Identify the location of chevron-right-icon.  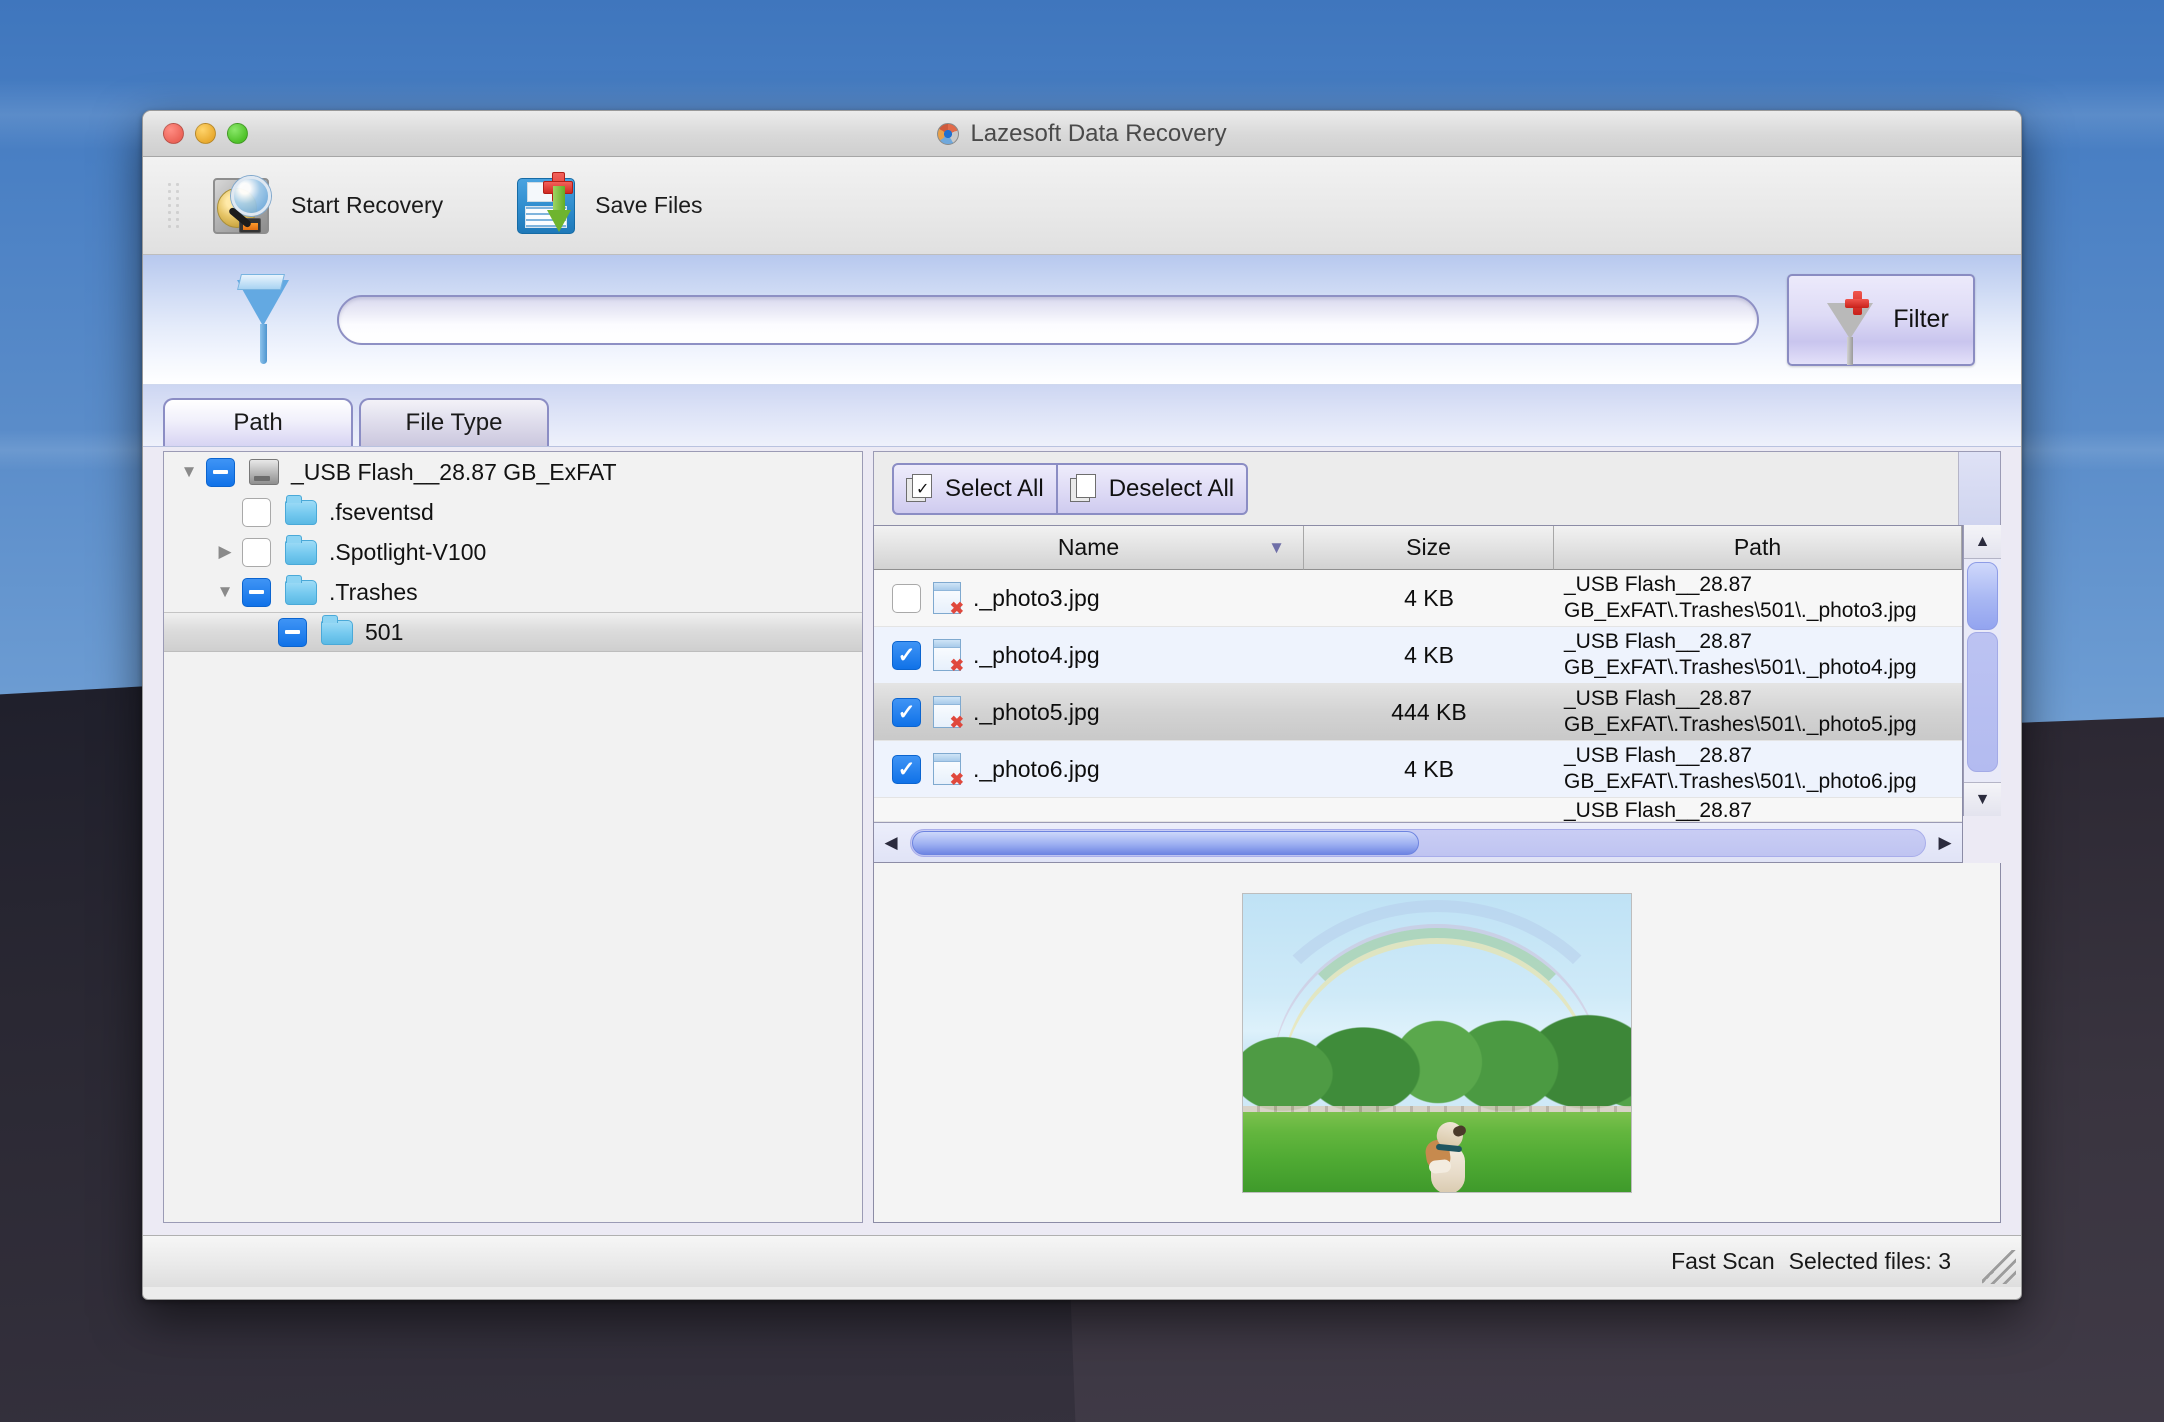
(225, 552).